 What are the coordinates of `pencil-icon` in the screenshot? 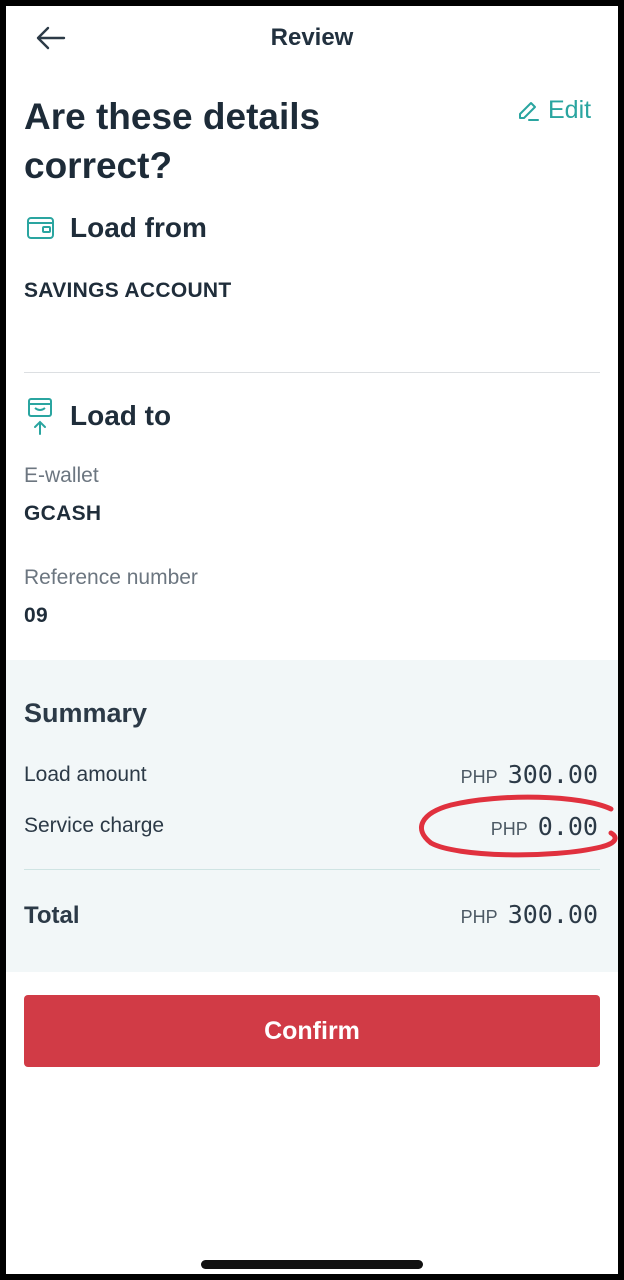 It's located at (529, 111).